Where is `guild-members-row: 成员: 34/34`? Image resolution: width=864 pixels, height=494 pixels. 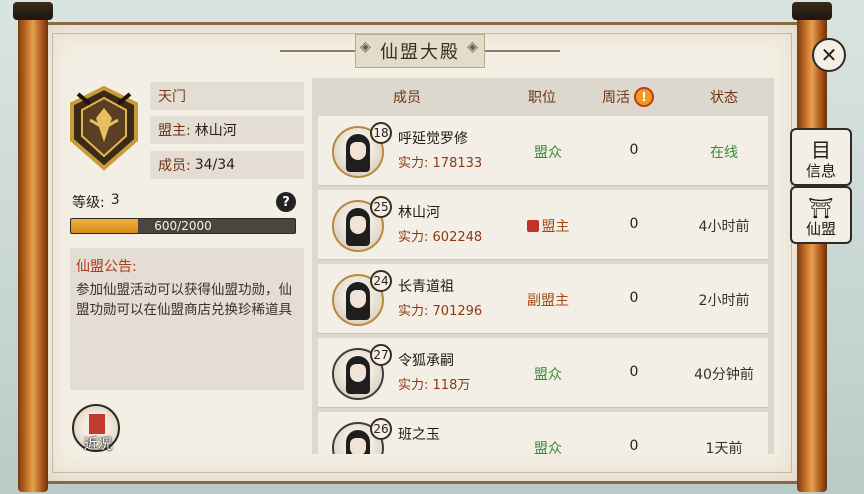 guild-members-row: 成员: 34/34 is located at coordinates (227, 165).